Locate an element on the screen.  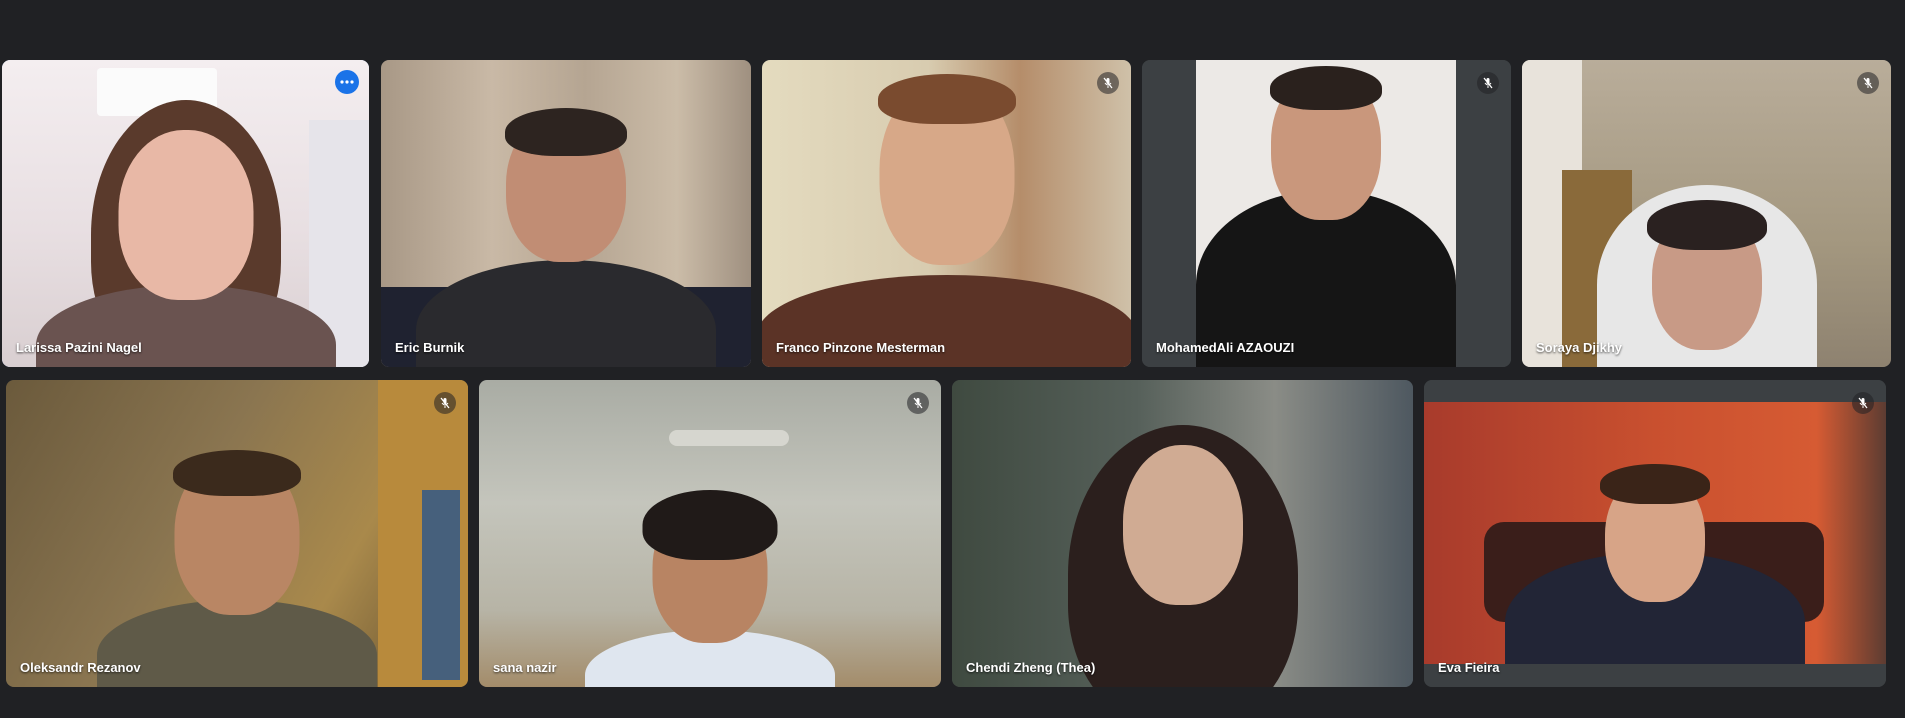
participant-tile-5: Soraya Djikhy is located at coordinates (1706, 213).